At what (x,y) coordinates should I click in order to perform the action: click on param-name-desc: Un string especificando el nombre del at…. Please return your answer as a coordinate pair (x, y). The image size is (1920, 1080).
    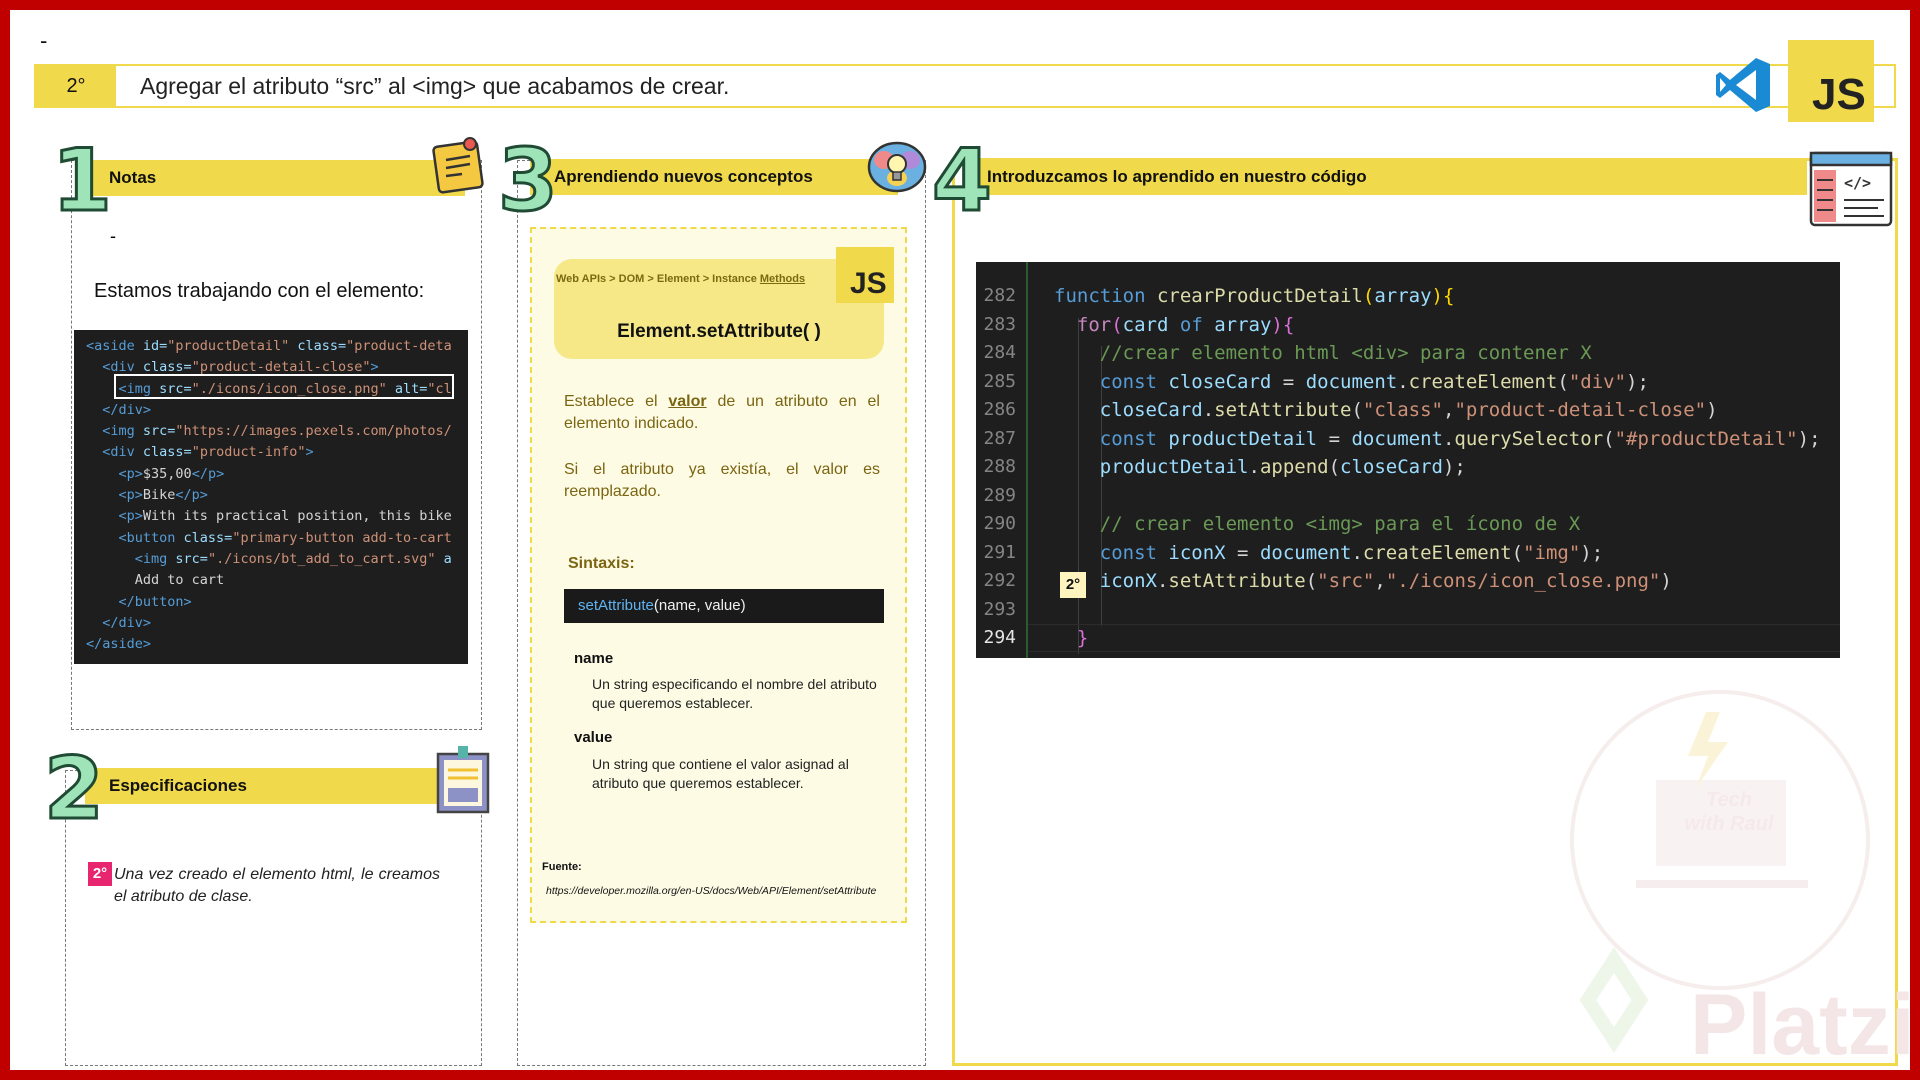
    Looking at the image, I should click on (734, 693).